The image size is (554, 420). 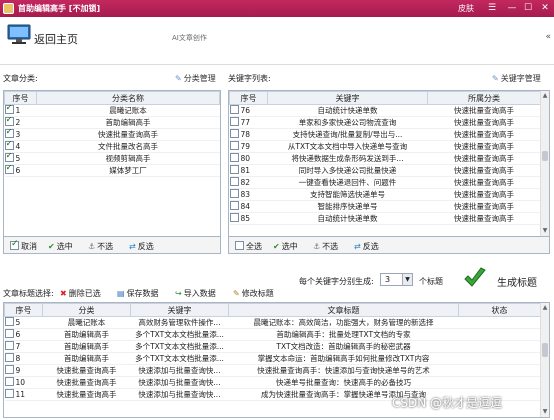 I want to click on row-index: 6, so click(x=18, y=170).